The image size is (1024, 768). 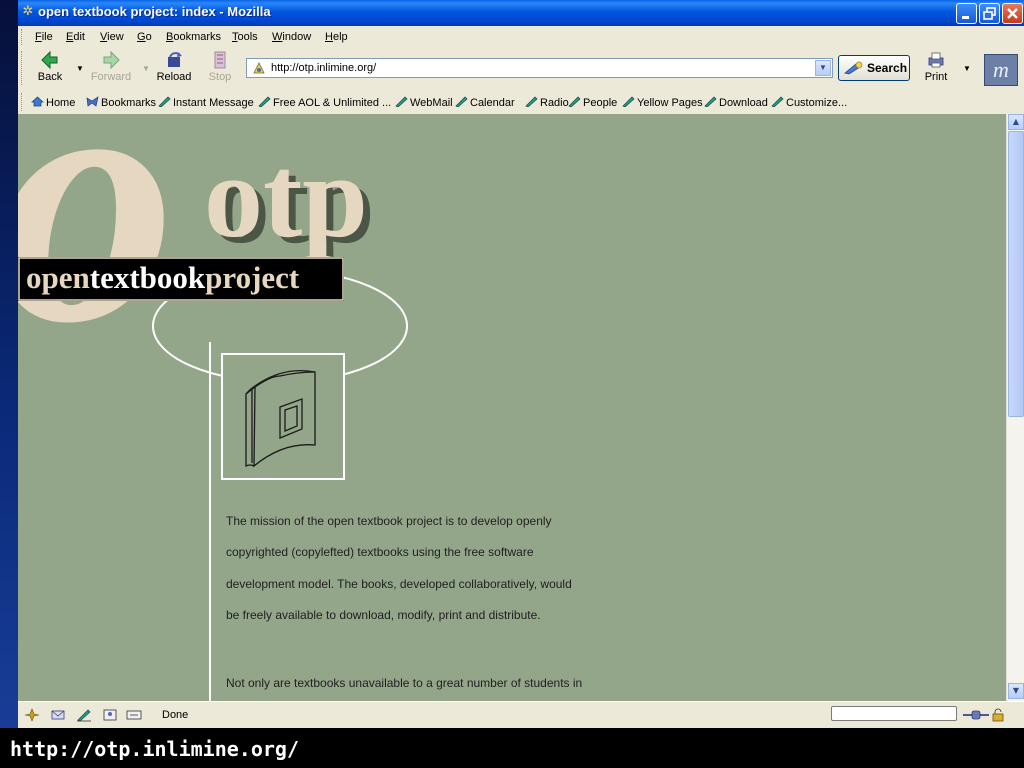 What do you see at coordinates (174, 69) in the screenshot?
I see `reload-button: Reload` at bounding box center [174, 69].